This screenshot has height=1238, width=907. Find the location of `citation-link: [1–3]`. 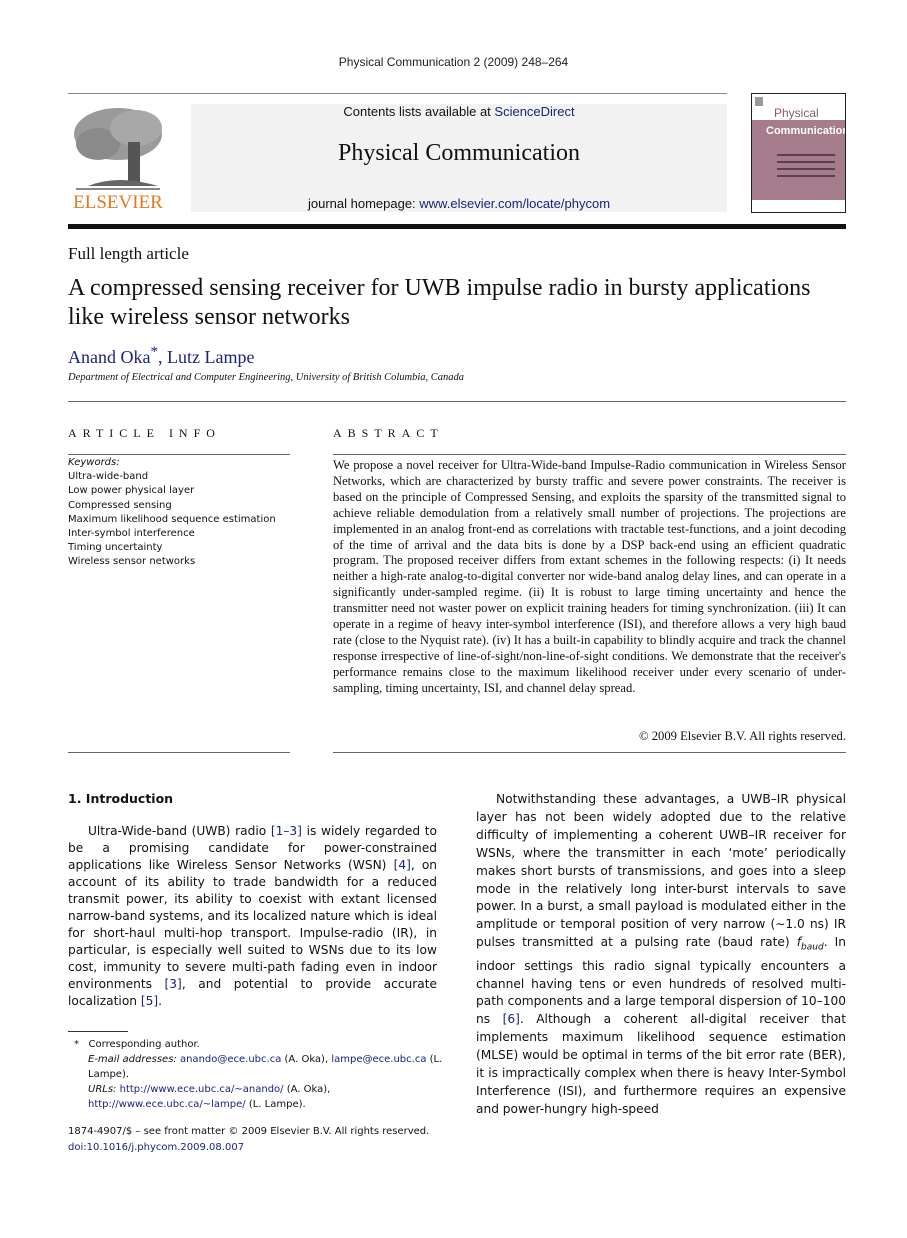

citation-link: [1–3] is located at coordinates (286, 831).